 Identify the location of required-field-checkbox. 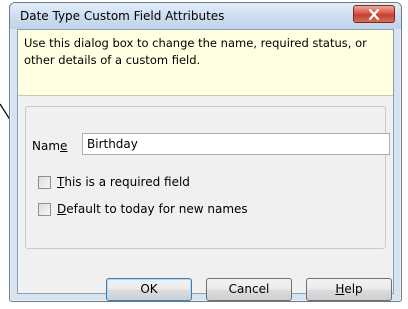
(44, 182).